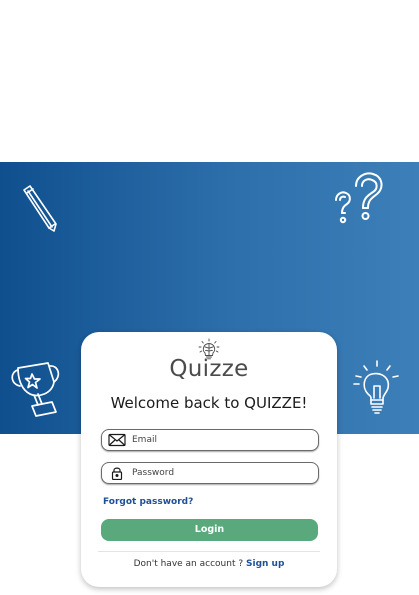 Image resolution: width=419 pixels, height=595 pixels. What do you see at coordinates (188, 564) in the screenshot?
I see `no-account-text: Don't have an account ?` at bounding box center [188, 564].